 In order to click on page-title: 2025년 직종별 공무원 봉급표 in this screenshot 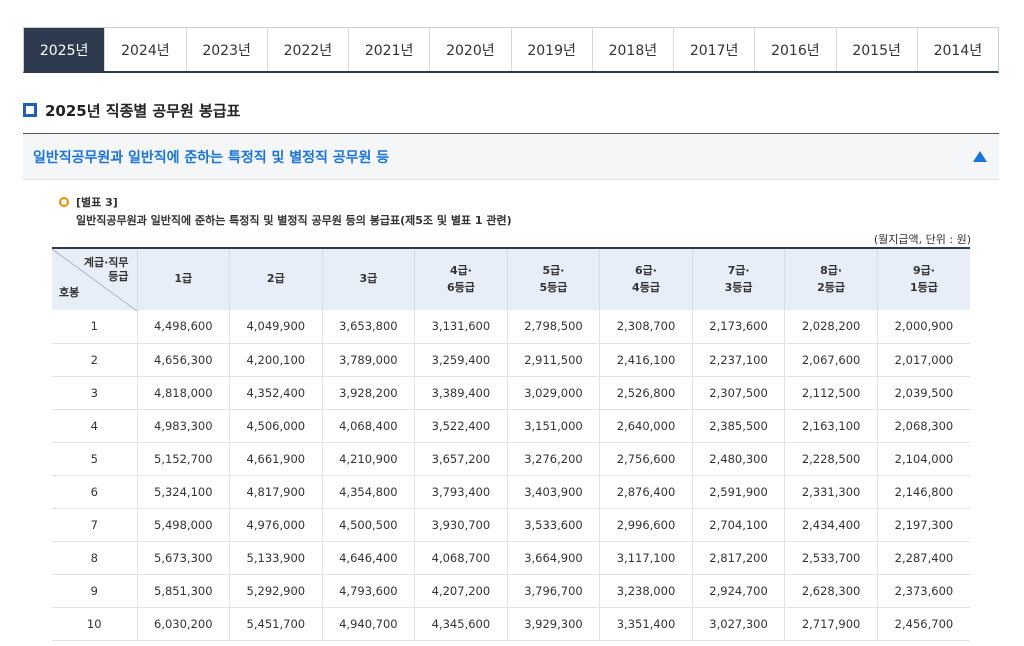, I will do `click(143, 110)`.